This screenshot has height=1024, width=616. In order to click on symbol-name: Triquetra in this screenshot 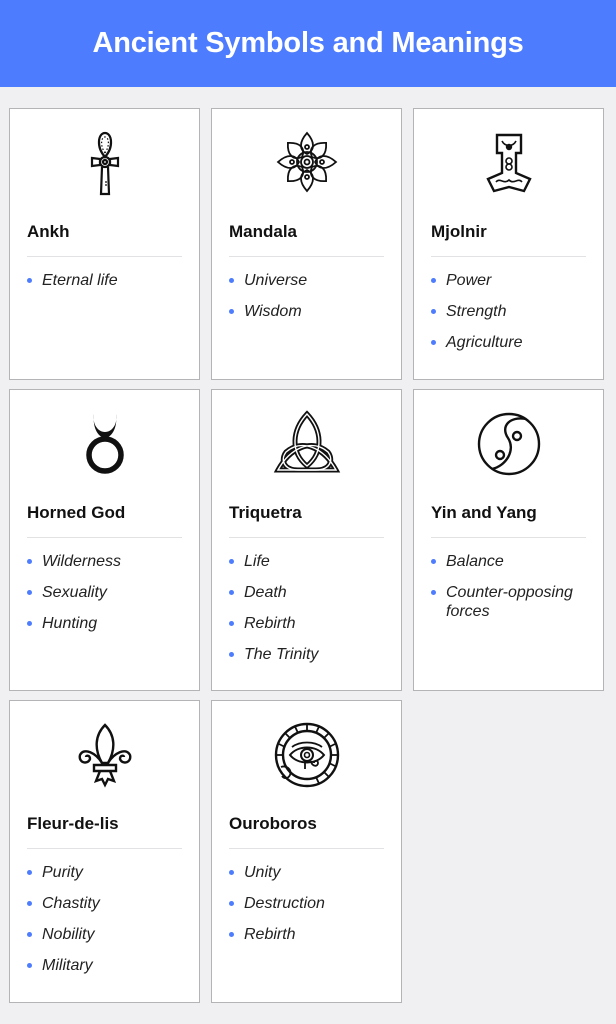, I will do `click(265, 512)`.